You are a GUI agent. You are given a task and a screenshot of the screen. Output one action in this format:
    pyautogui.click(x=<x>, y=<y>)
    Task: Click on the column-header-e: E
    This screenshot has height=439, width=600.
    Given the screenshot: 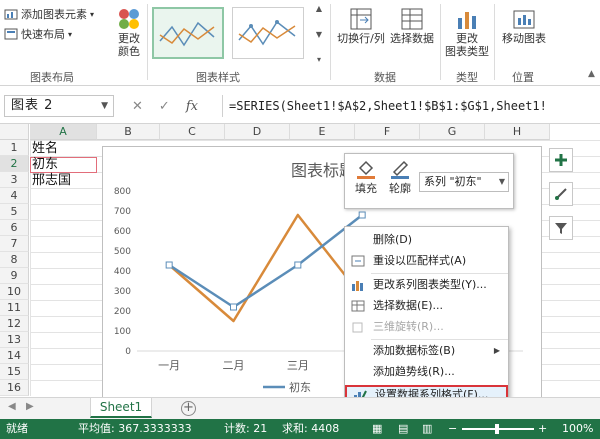 What is the action you would take?
    pyautogui.click(x=322, y=132)
    